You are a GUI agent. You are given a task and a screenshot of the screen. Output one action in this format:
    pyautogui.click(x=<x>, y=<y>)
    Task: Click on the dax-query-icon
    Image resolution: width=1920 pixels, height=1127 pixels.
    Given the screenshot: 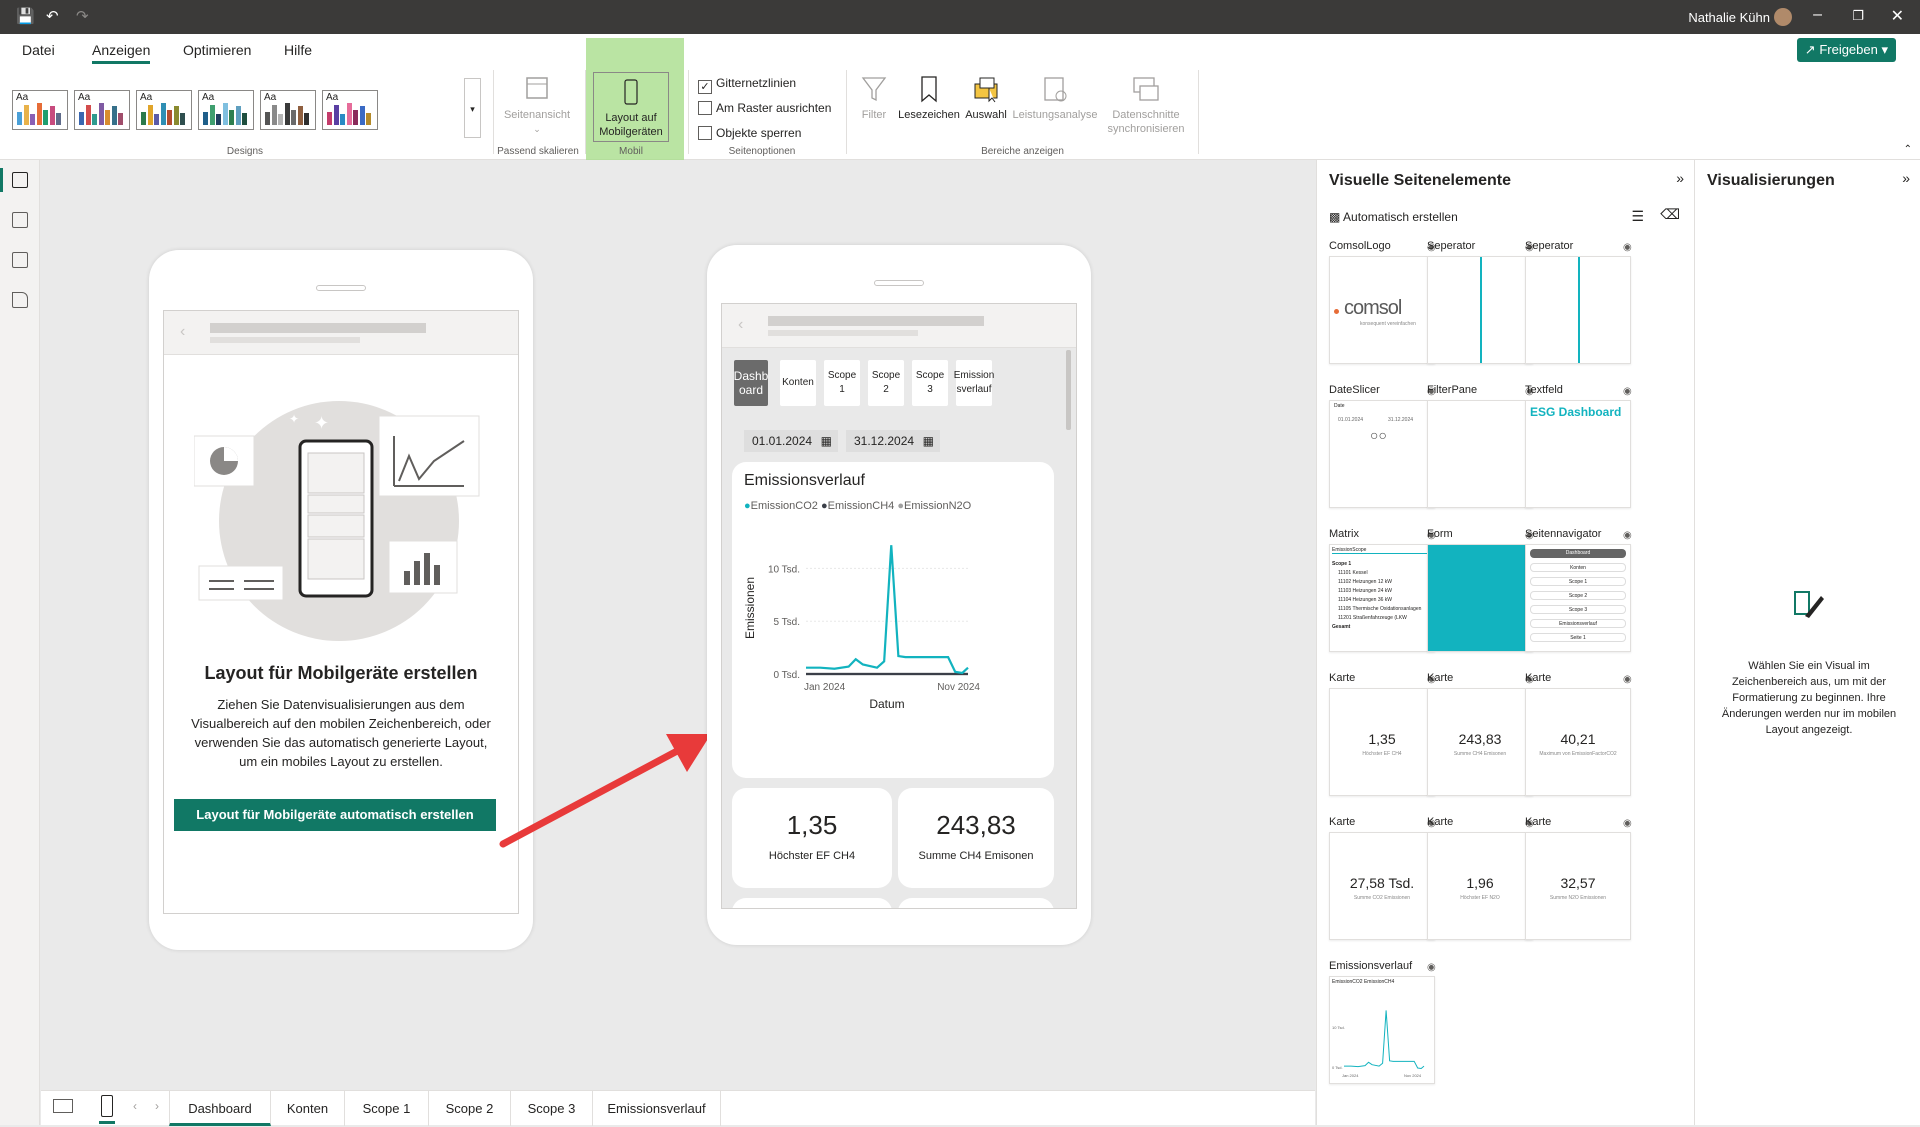 What is the action you would take?
    pyautogui.click(x=20, y=300)
    